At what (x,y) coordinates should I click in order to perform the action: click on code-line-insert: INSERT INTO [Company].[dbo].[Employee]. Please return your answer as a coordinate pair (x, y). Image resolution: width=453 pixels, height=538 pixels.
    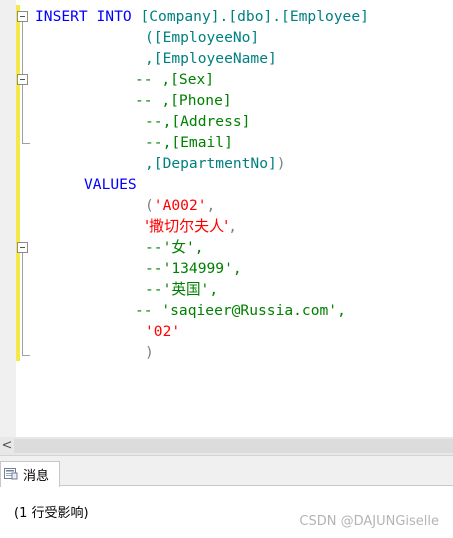
    Looking at the image, I should click on (202, 16).